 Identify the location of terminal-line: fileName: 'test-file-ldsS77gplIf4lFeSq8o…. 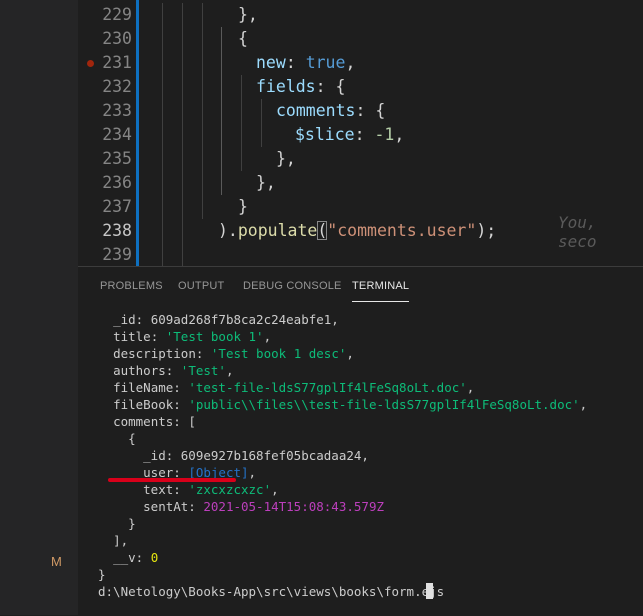
(370, 387).